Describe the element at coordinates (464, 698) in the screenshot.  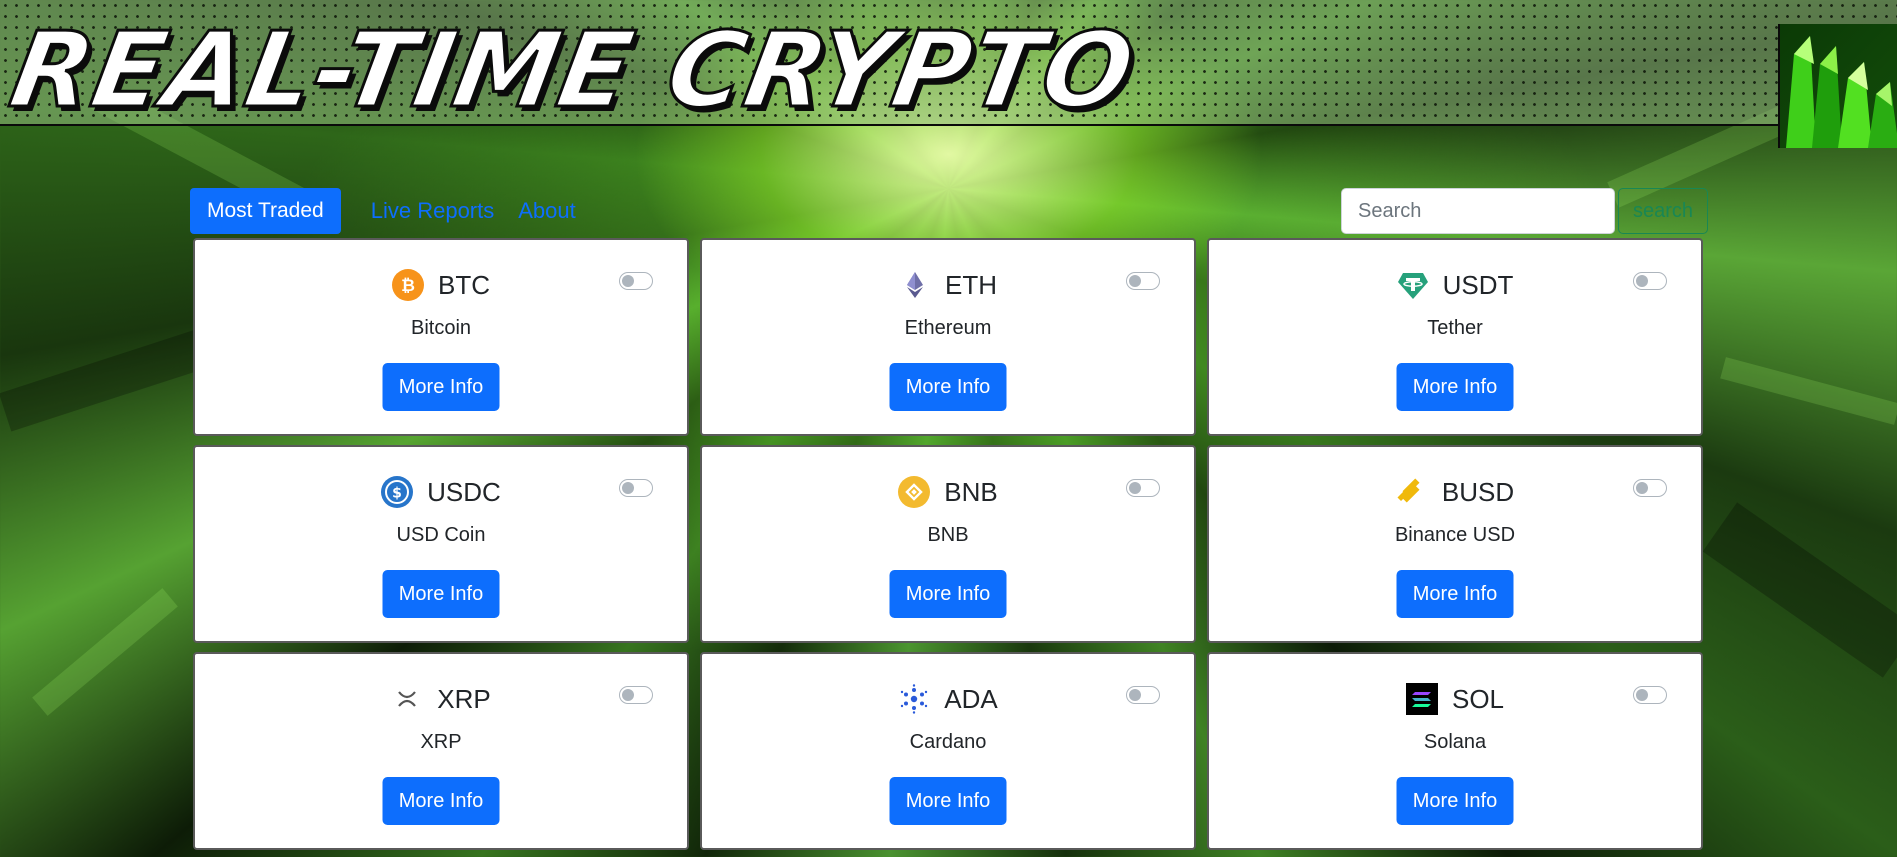
I see `coin-symbol: XRP` at that location.